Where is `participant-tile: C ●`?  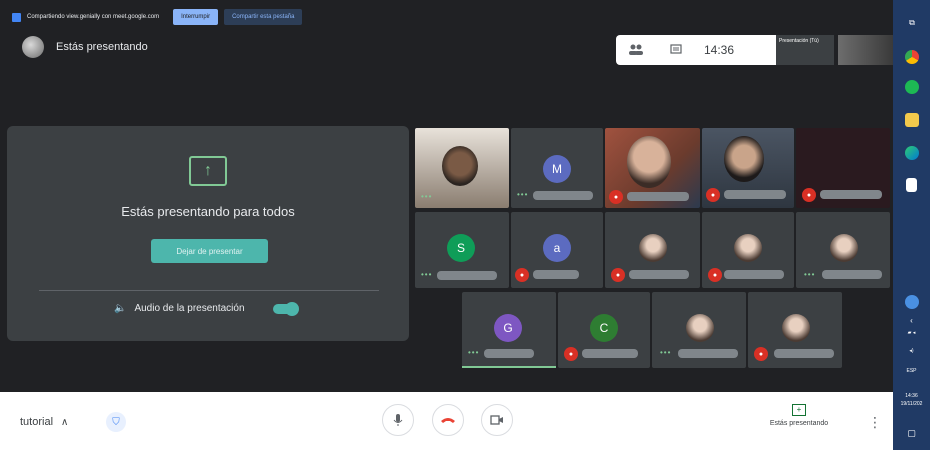 participant-tile: C ● is located at coordinates (604, 330).